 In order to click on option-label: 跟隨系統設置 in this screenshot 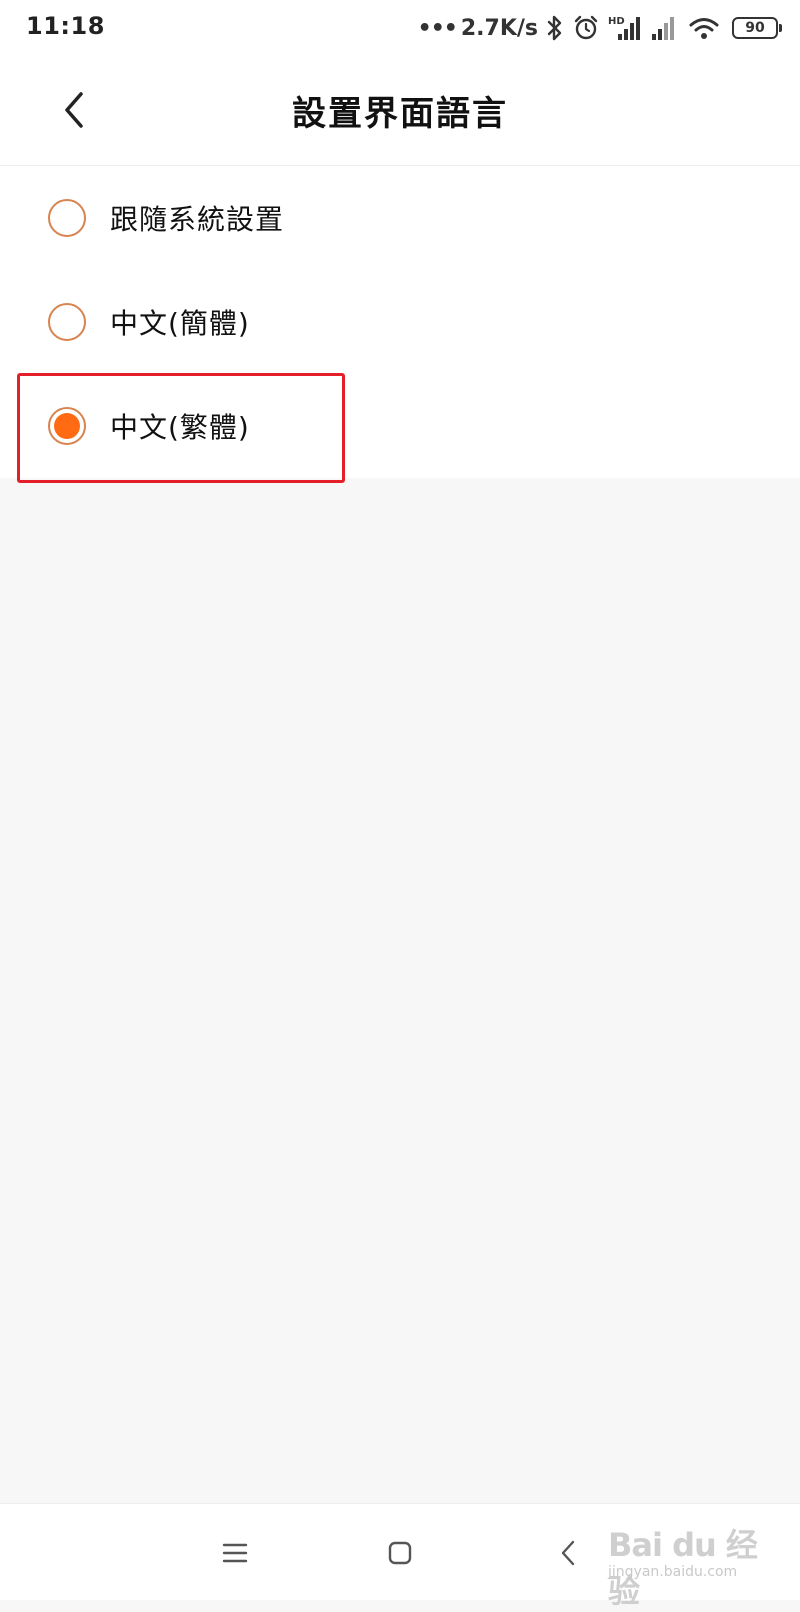, I will do `click(197, 219)`.